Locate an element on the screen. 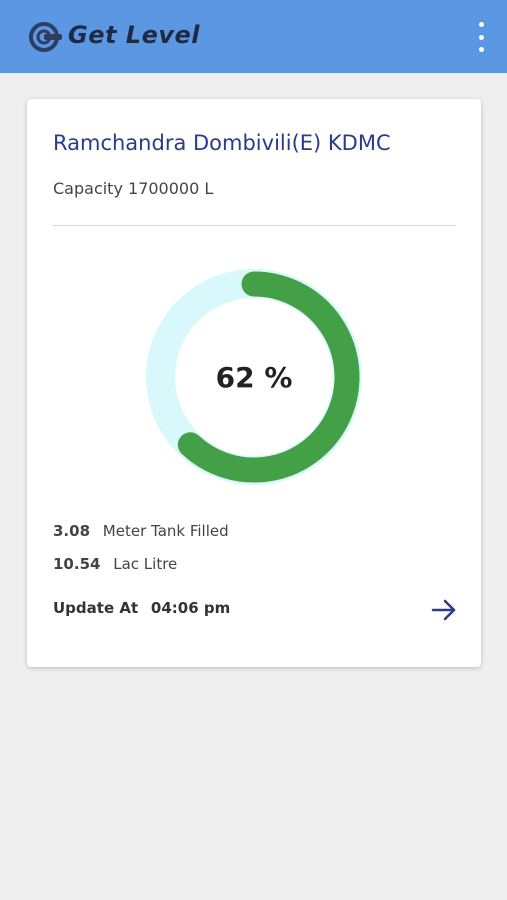 The height and width of the screenshot is (900, 507). capacity: Capacity 1700000 L is located at coordinates (133, 188).